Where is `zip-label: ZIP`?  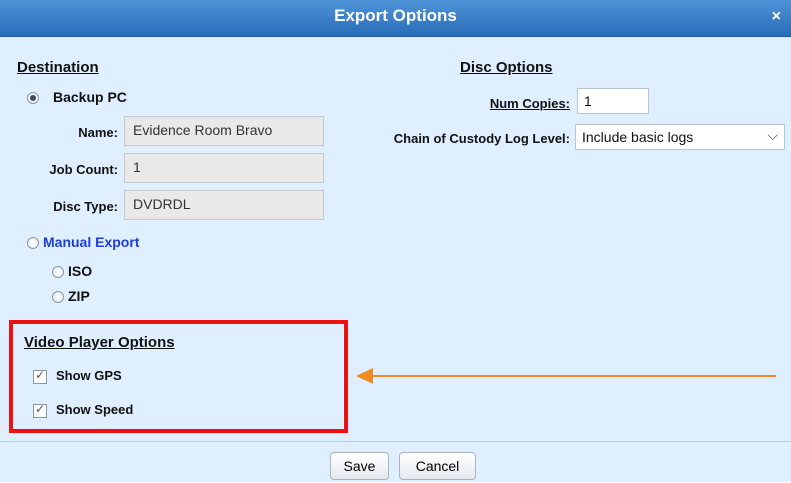 zip-label: ZIP is located at coordinates (79, 296).